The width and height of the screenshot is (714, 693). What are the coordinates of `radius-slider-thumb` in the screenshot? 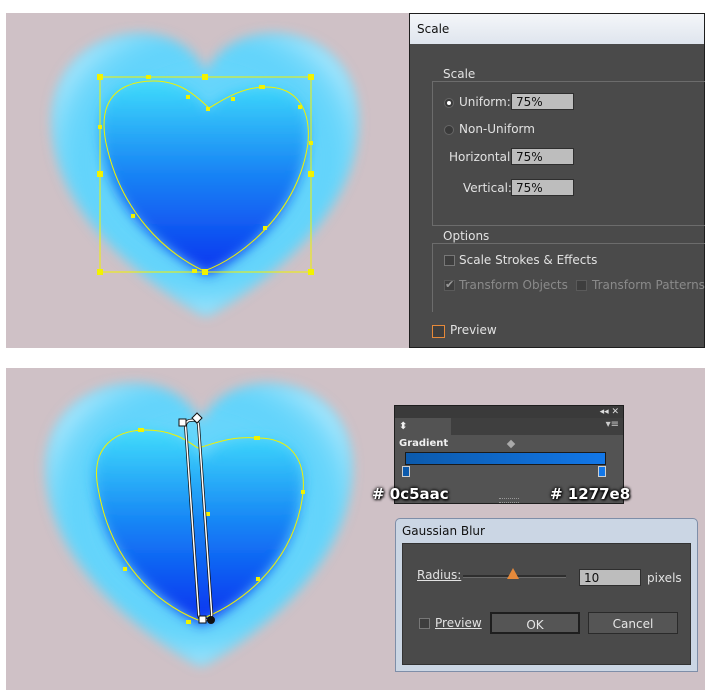 It's located at (513, 573).